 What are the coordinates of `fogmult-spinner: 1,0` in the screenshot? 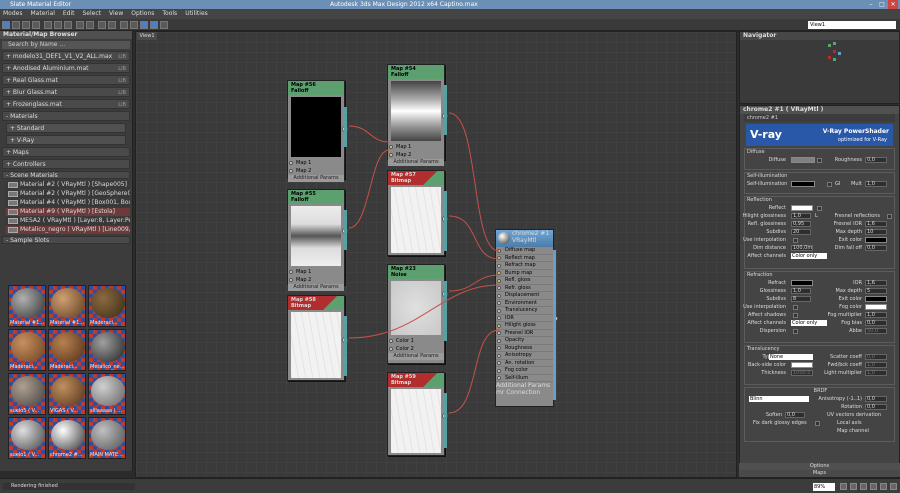 It's located at (876, 315).